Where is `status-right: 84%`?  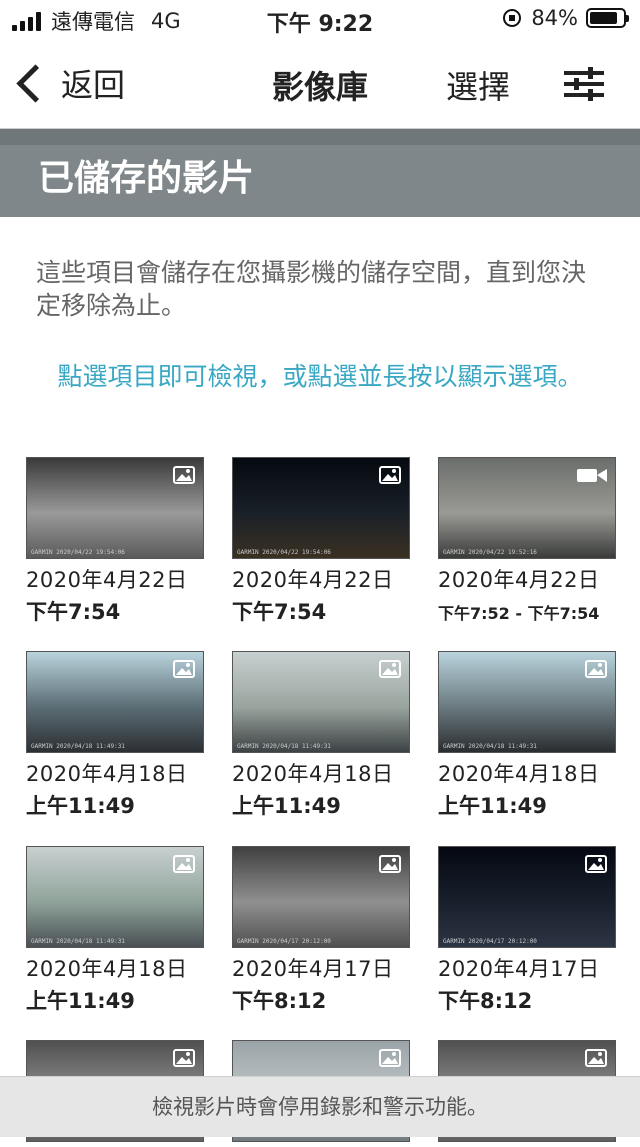
status-right: 84% is located at coordinates (566, 18).